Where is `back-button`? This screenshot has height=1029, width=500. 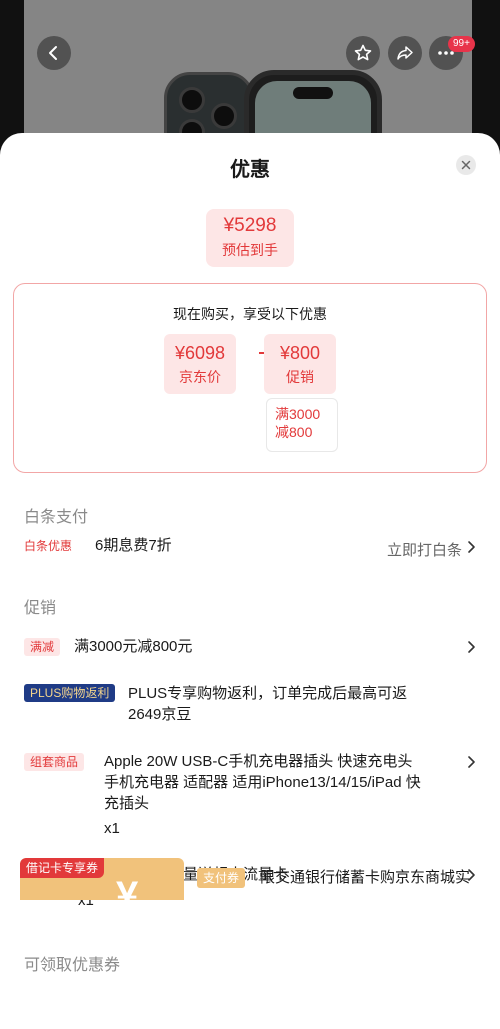 back-button is located at coordinates (54, 53).